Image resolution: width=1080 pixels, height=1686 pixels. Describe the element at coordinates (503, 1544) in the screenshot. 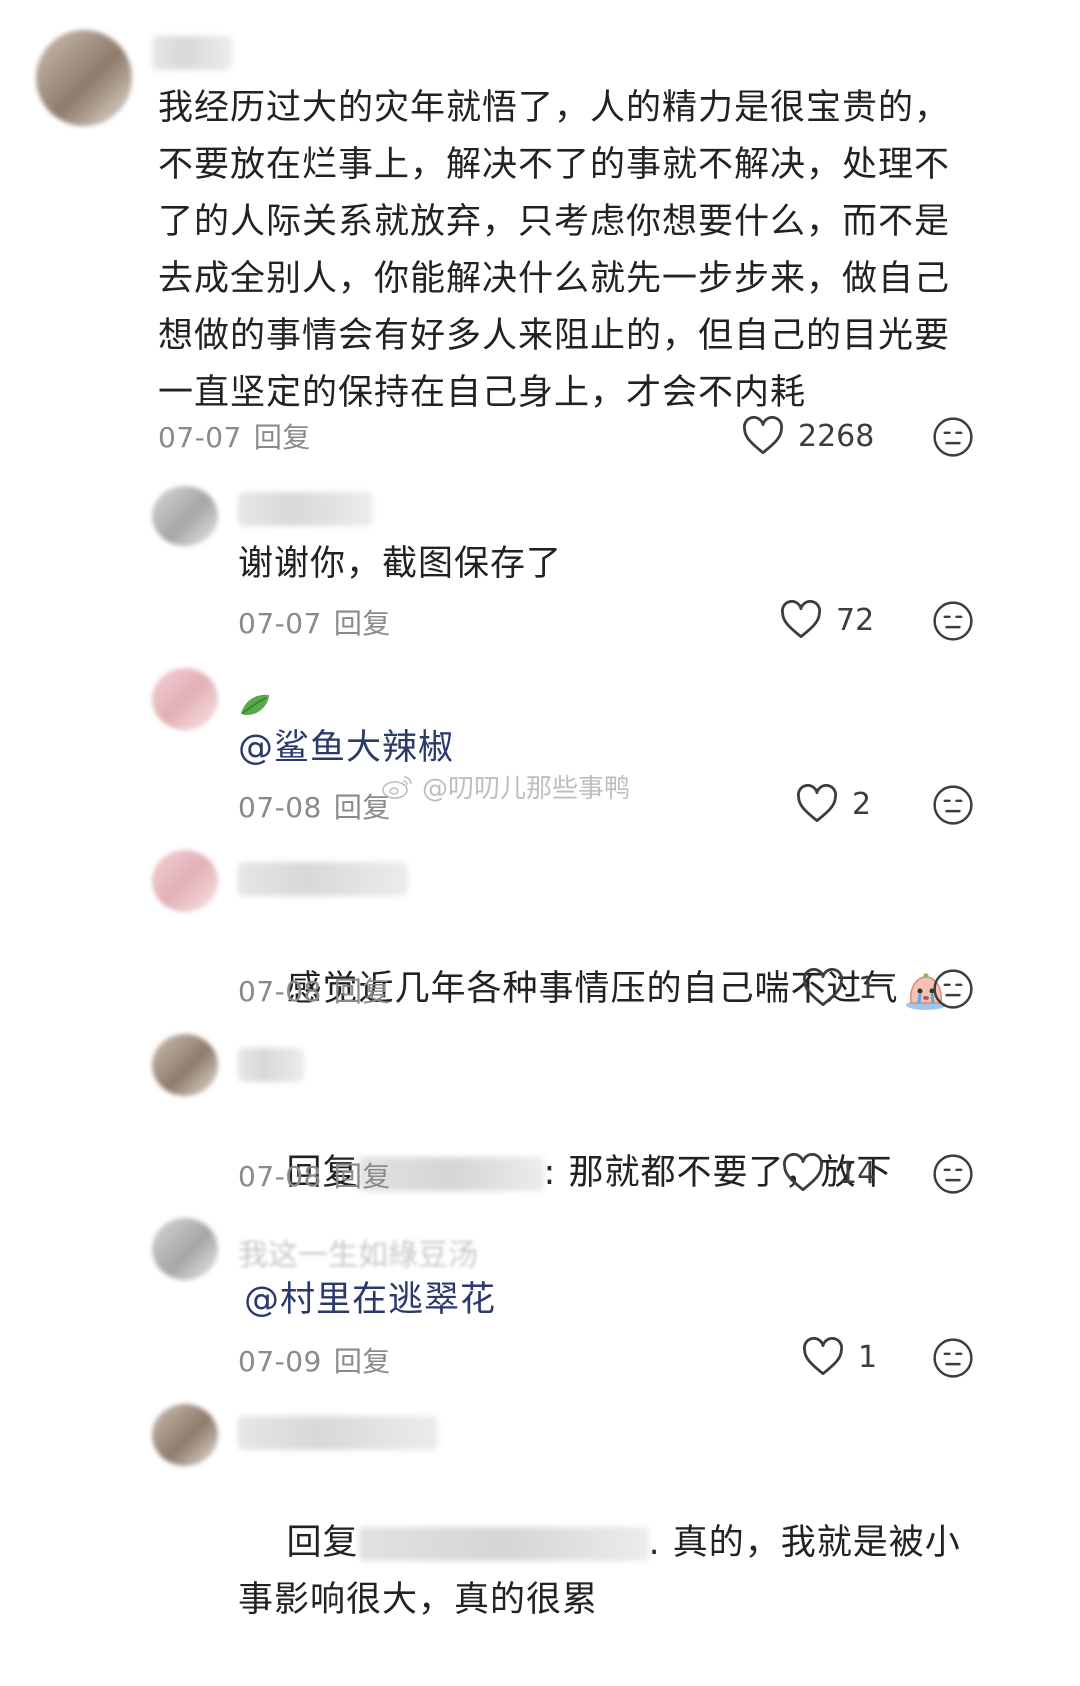

I see `replied-username-blurred` at that location.